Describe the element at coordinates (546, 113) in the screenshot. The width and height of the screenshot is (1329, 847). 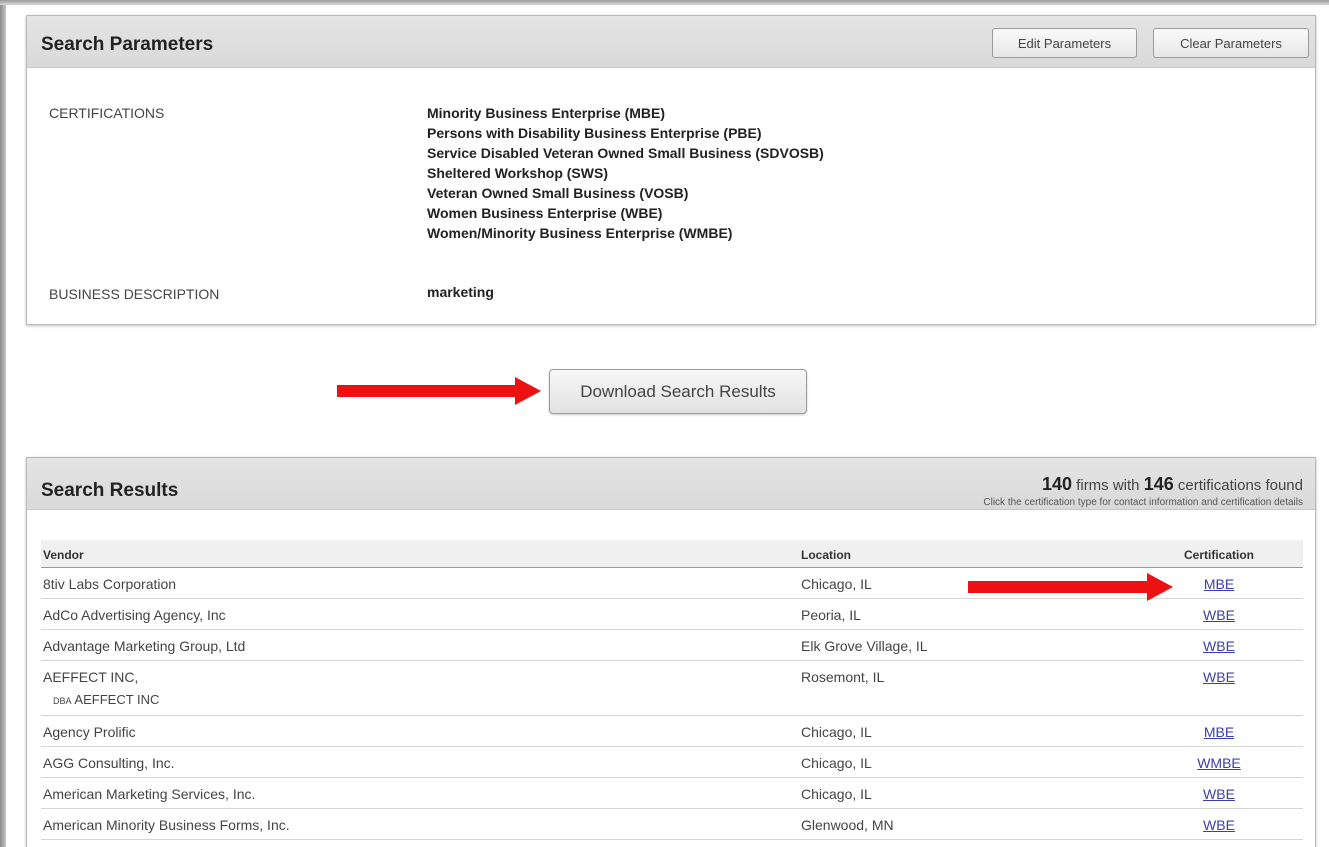
I see `certification-item: Minority Business Enterprise (MBE)` at that location.